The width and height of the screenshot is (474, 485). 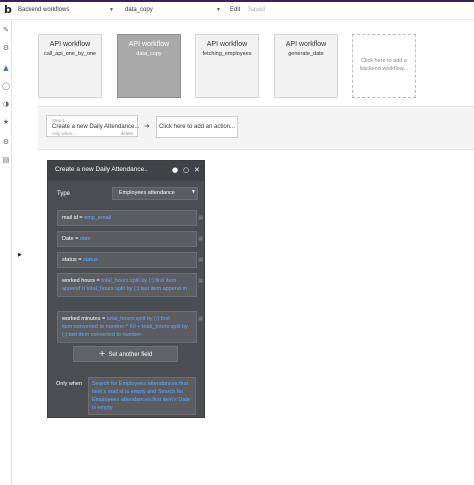 I want to click on settings-icon: ⚙, so click(x=6, y=142).